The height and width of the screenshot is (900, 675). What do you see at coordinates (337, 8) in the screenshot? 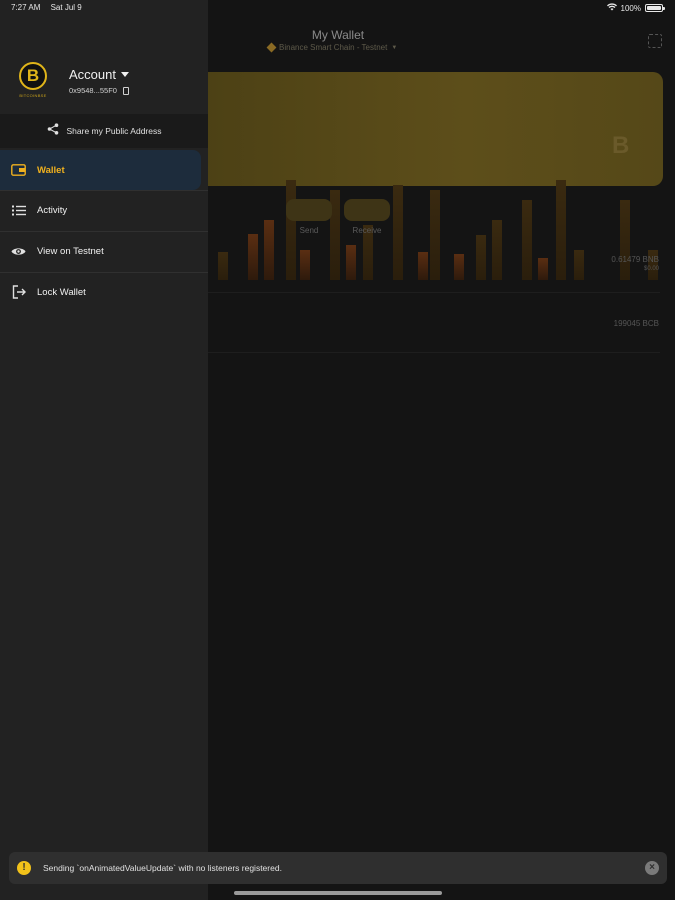
I see `status-bar: 7:27 AM Sat Jul 9 100%` at bounding box center [337, 8].